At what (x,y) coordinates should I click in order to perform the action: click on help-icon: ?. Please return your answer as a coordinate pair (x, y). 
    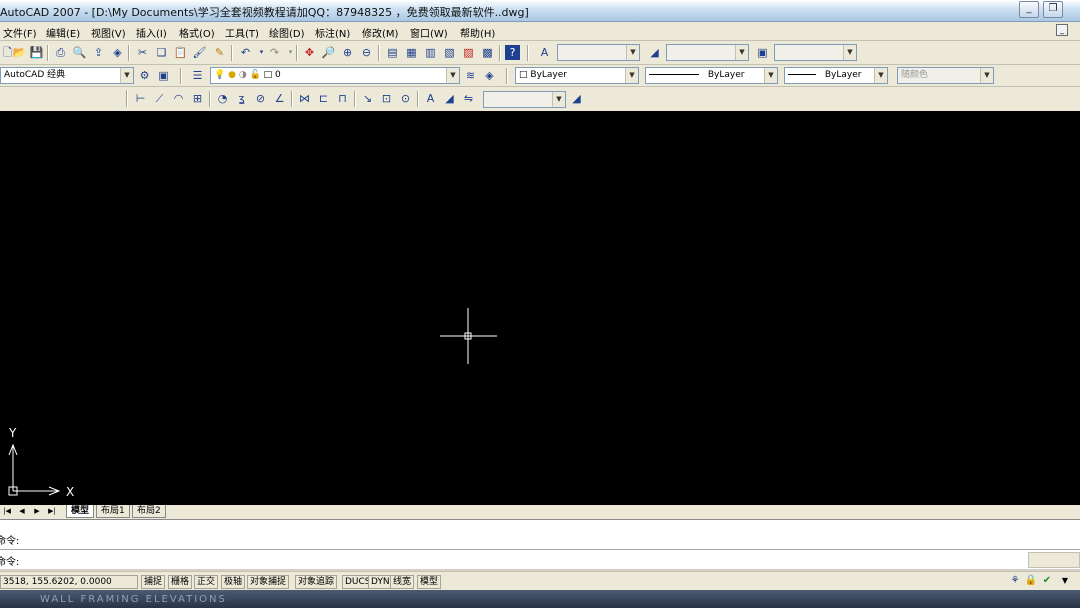
    Looking at the image, I should click on (512, 52).